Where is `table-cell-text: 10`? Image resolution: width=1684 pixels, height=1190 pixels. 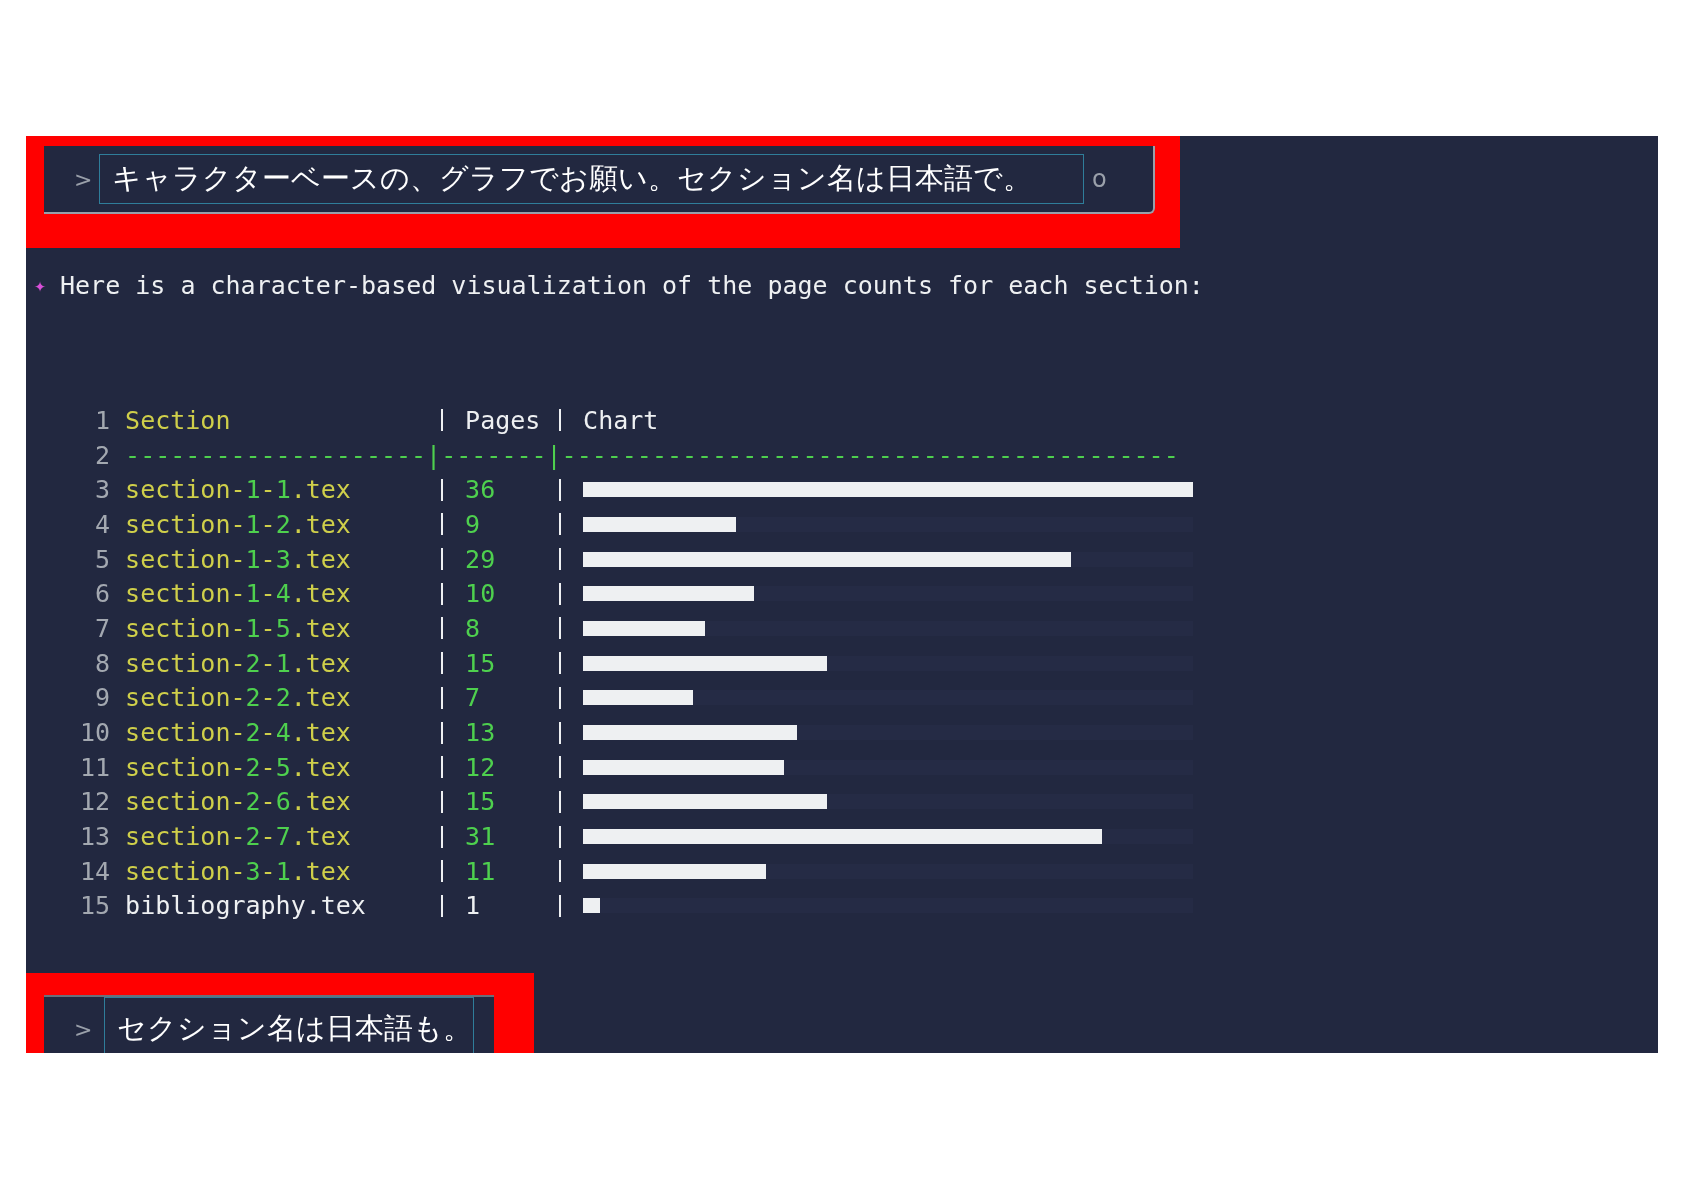
table-cell-text: 10 is located at coordinates (481, 594).